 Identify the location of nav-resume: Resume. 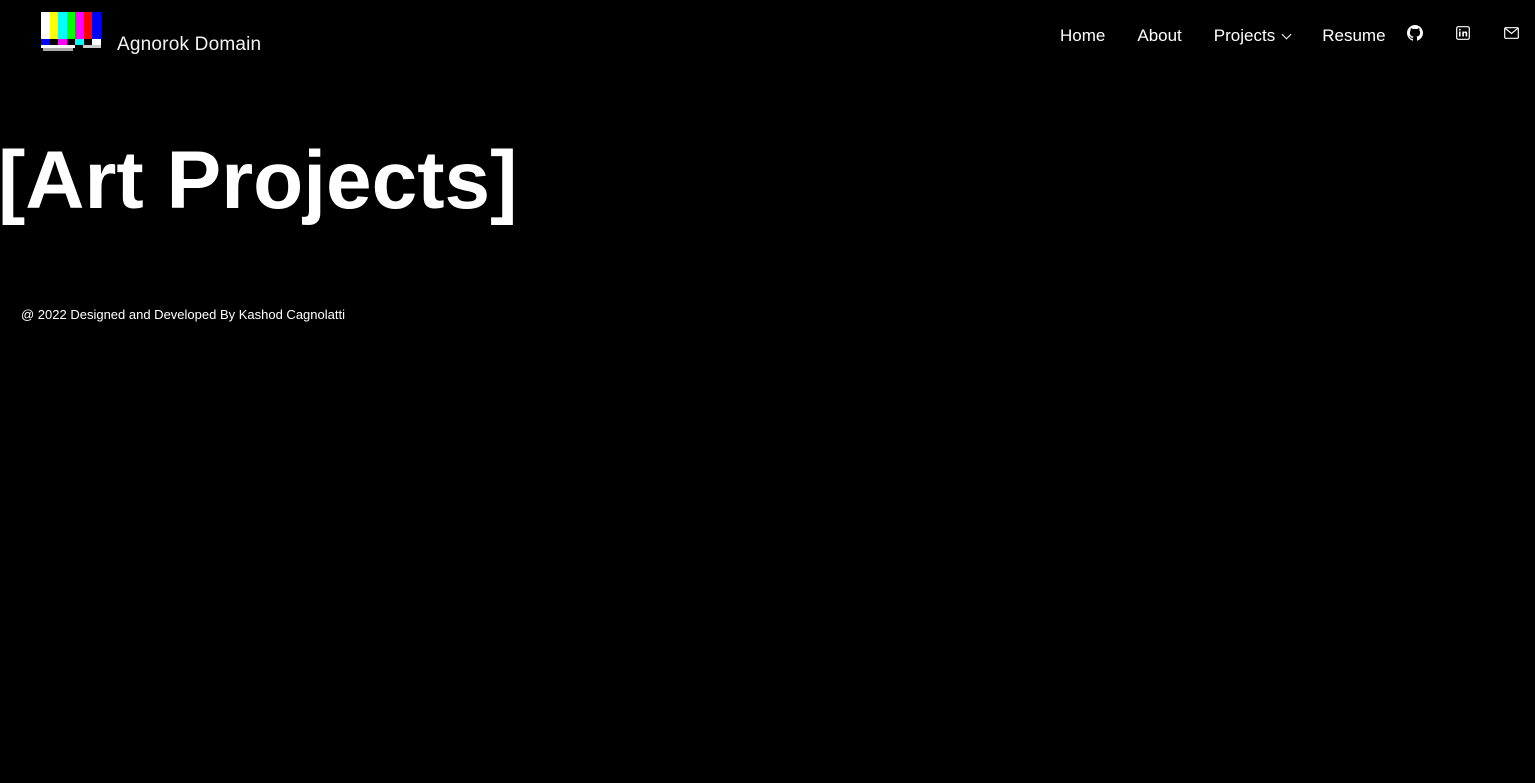
(1353, 36).